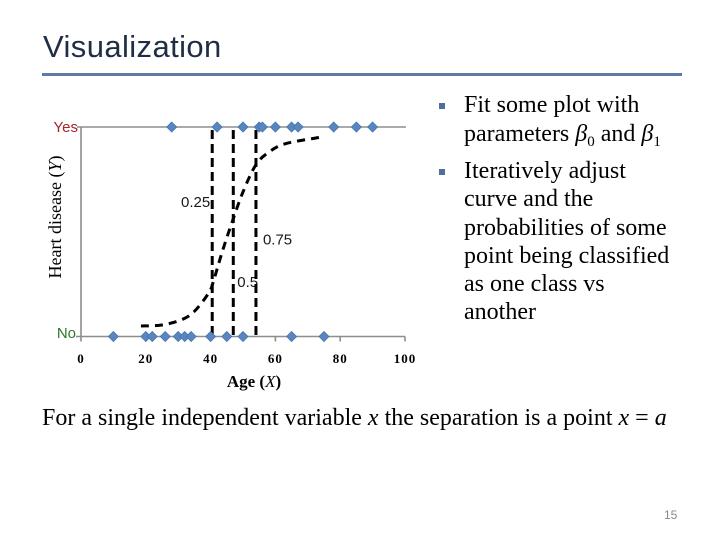  I want to click on and-text: and, so click(618, 134).